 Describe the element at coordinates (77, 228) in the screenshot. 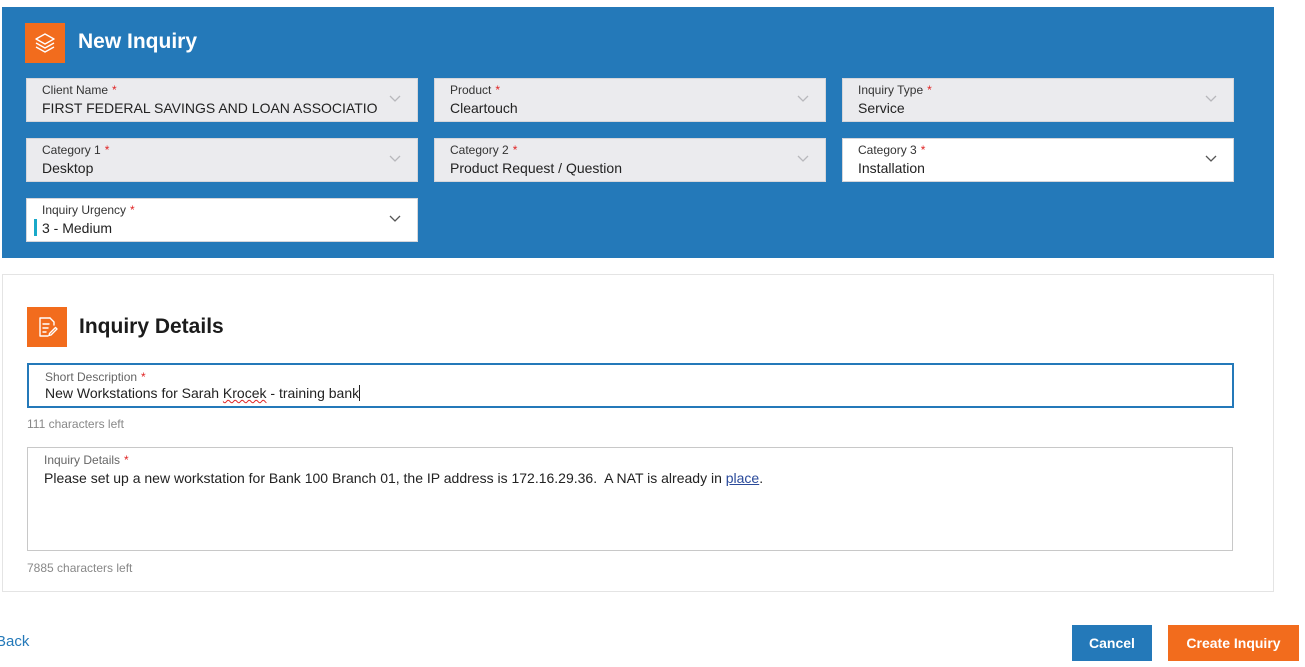

I see `inquiry-urgency-value: 3 - Medium` at that location.